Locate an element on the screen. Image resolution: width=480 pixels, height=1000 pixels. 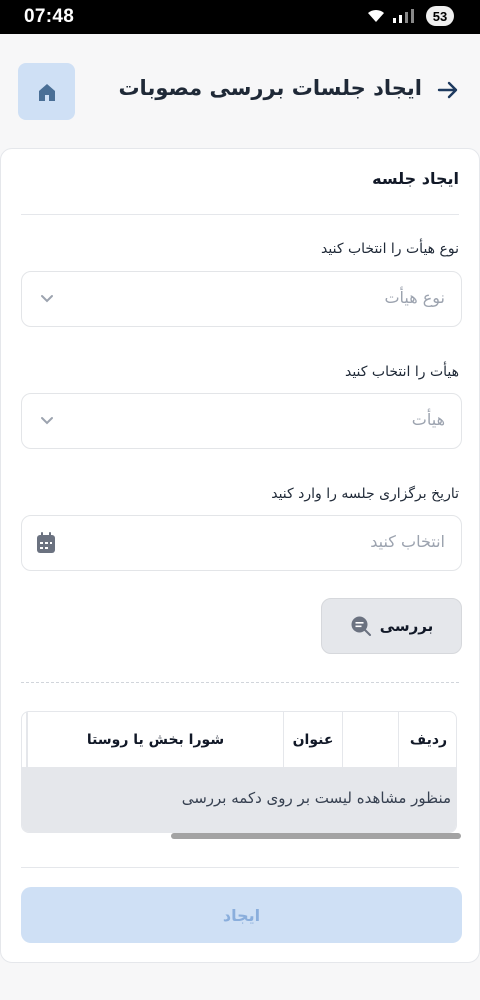
date-placeholder: انتخاب کنید is located at coordinates (407, 541).